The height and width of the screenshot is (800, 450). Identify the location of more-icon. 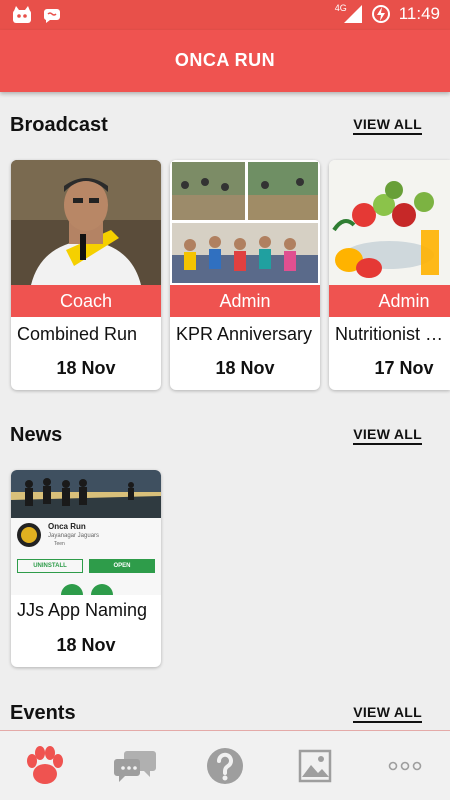
(405, 765).